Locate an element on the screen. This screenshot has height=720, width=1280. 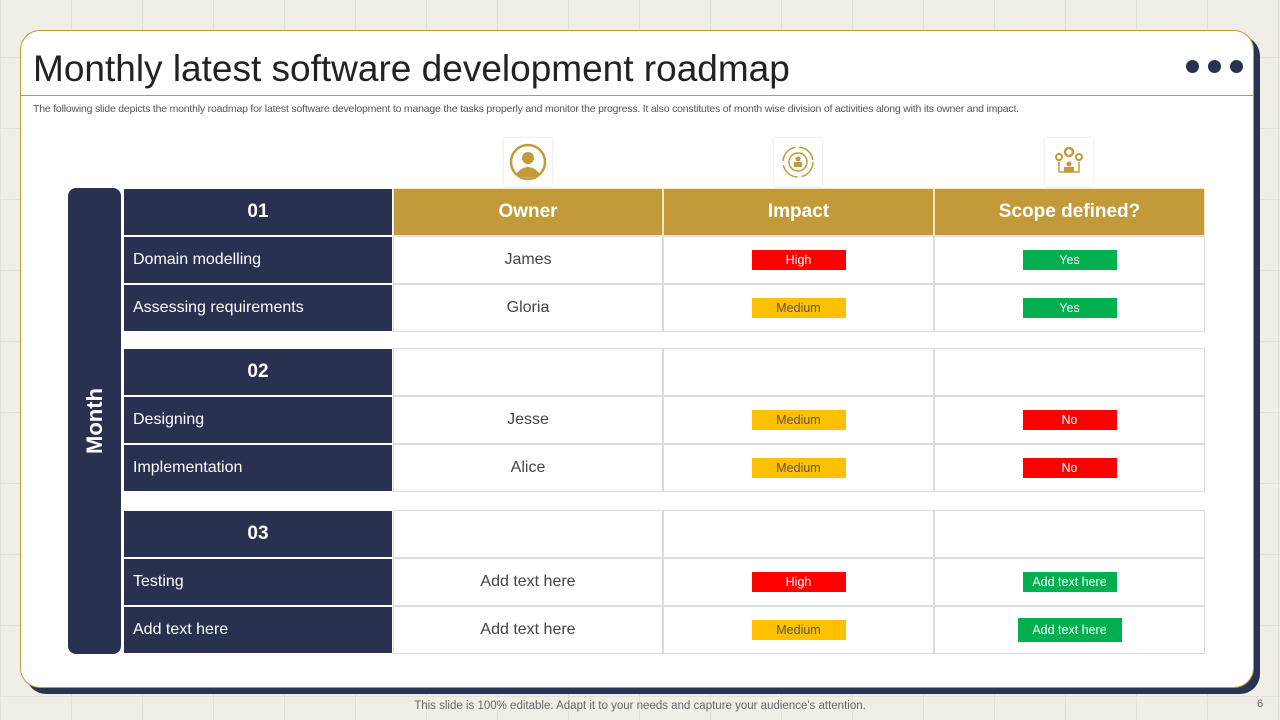
owner-name: Jesse is located at coordinates (528, 419).